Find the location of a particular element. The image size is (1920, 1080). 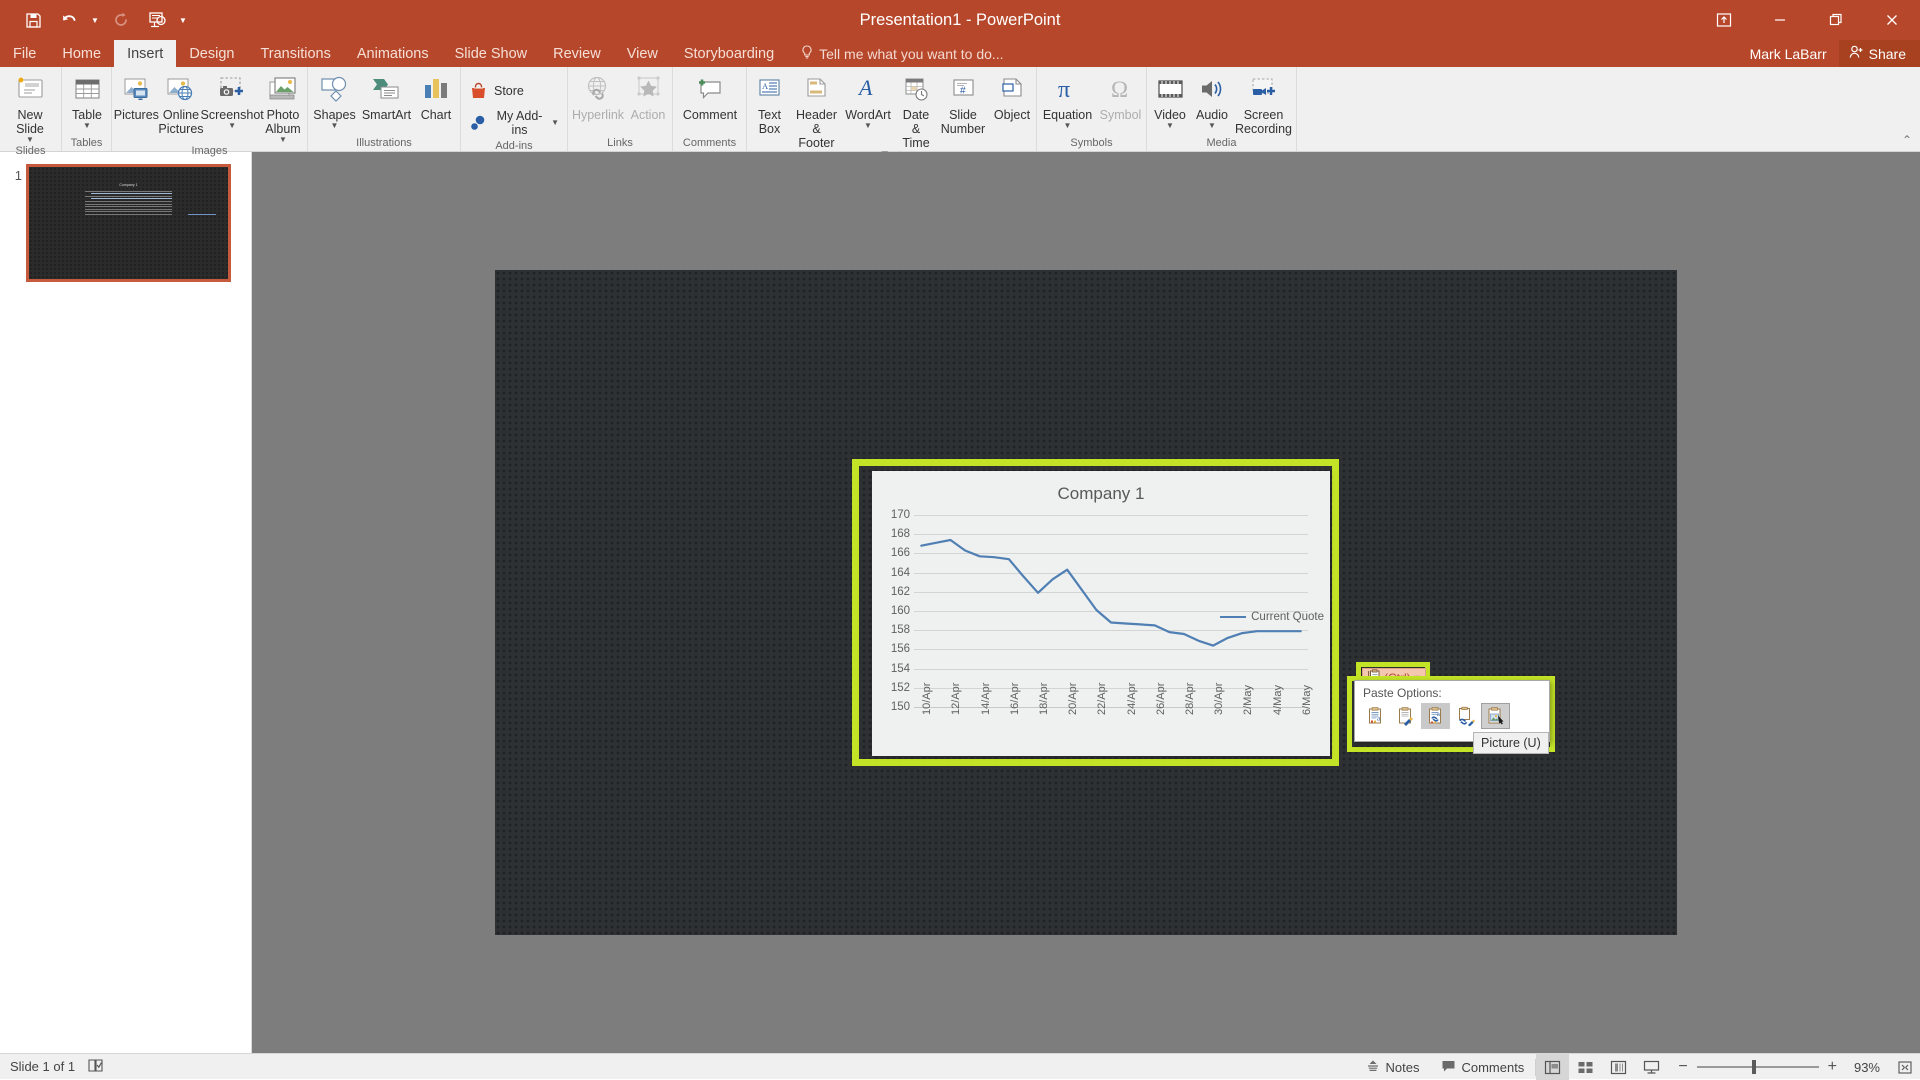

zoom-in-button: + is located at coordinates (1832, 1067).